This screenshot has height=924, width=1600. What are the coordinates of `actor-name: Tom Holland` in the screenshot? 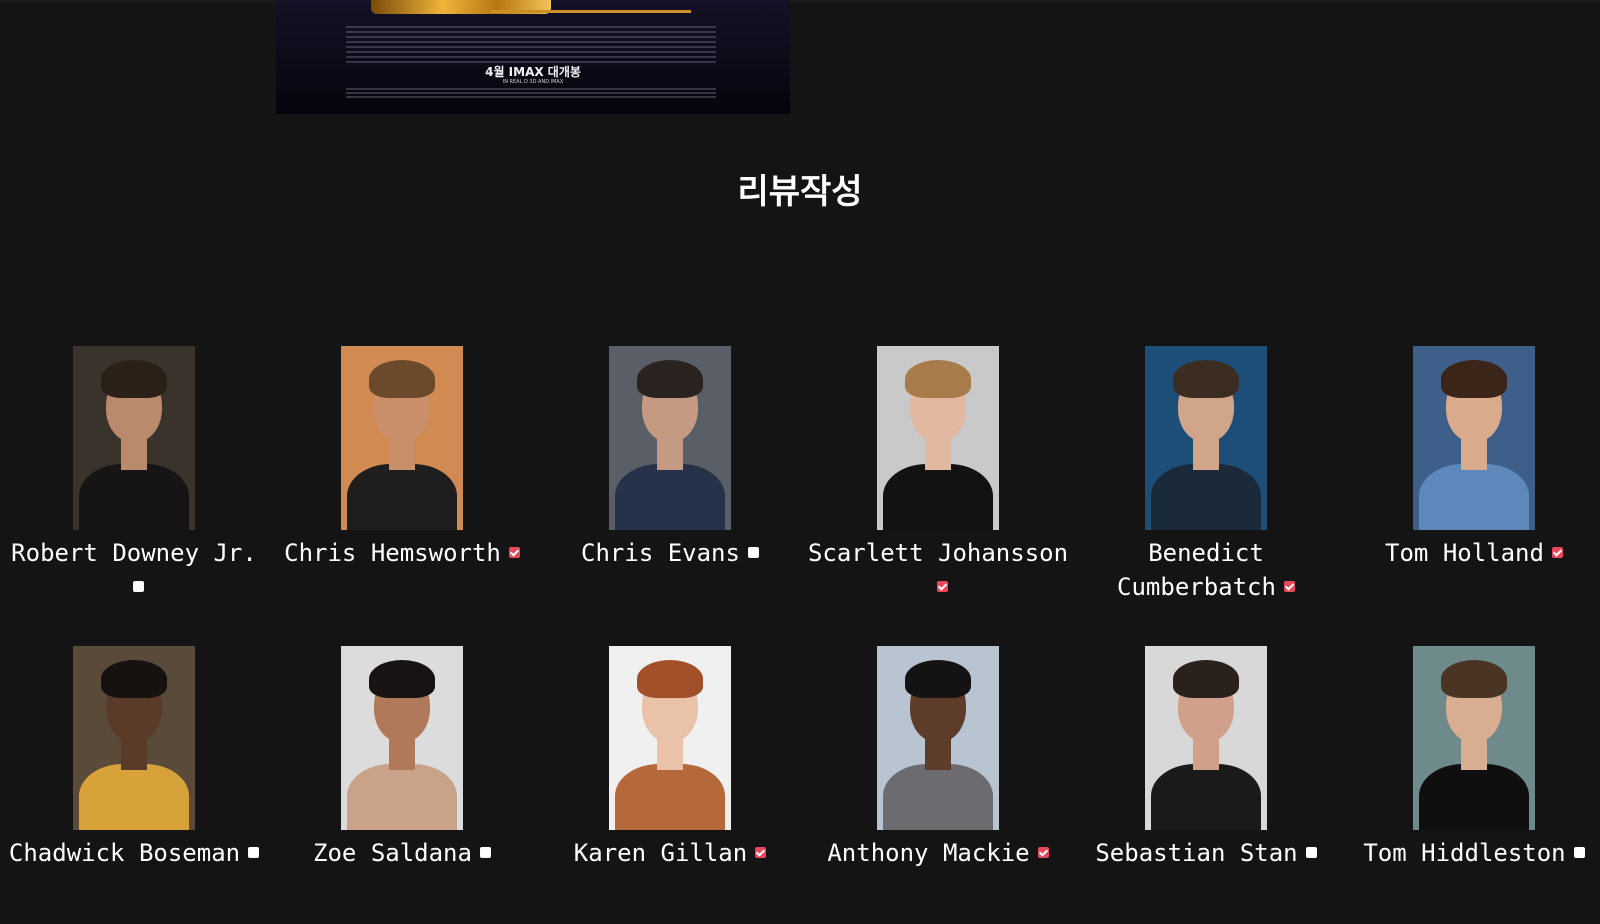 It's located at (1471, 553).